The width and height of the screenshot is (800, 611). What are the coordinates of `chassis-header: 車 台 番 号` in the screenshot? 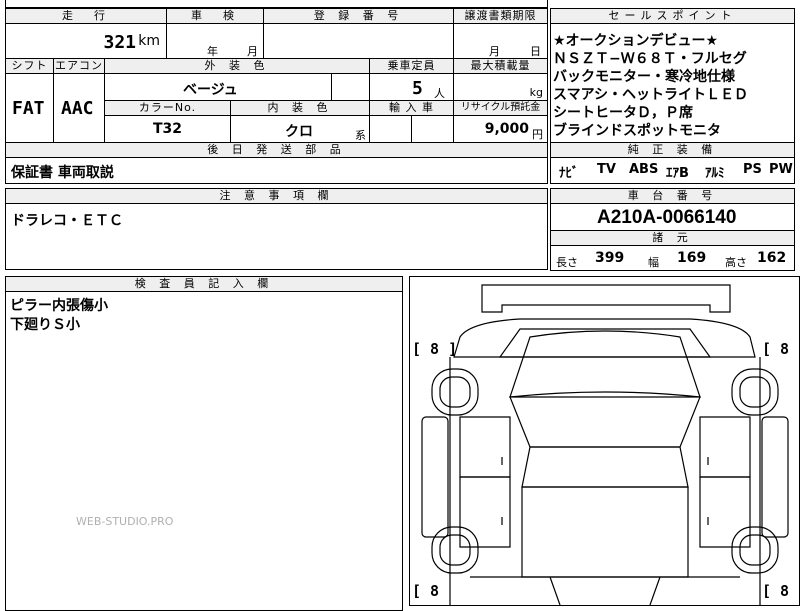 It's located at (672, 196).